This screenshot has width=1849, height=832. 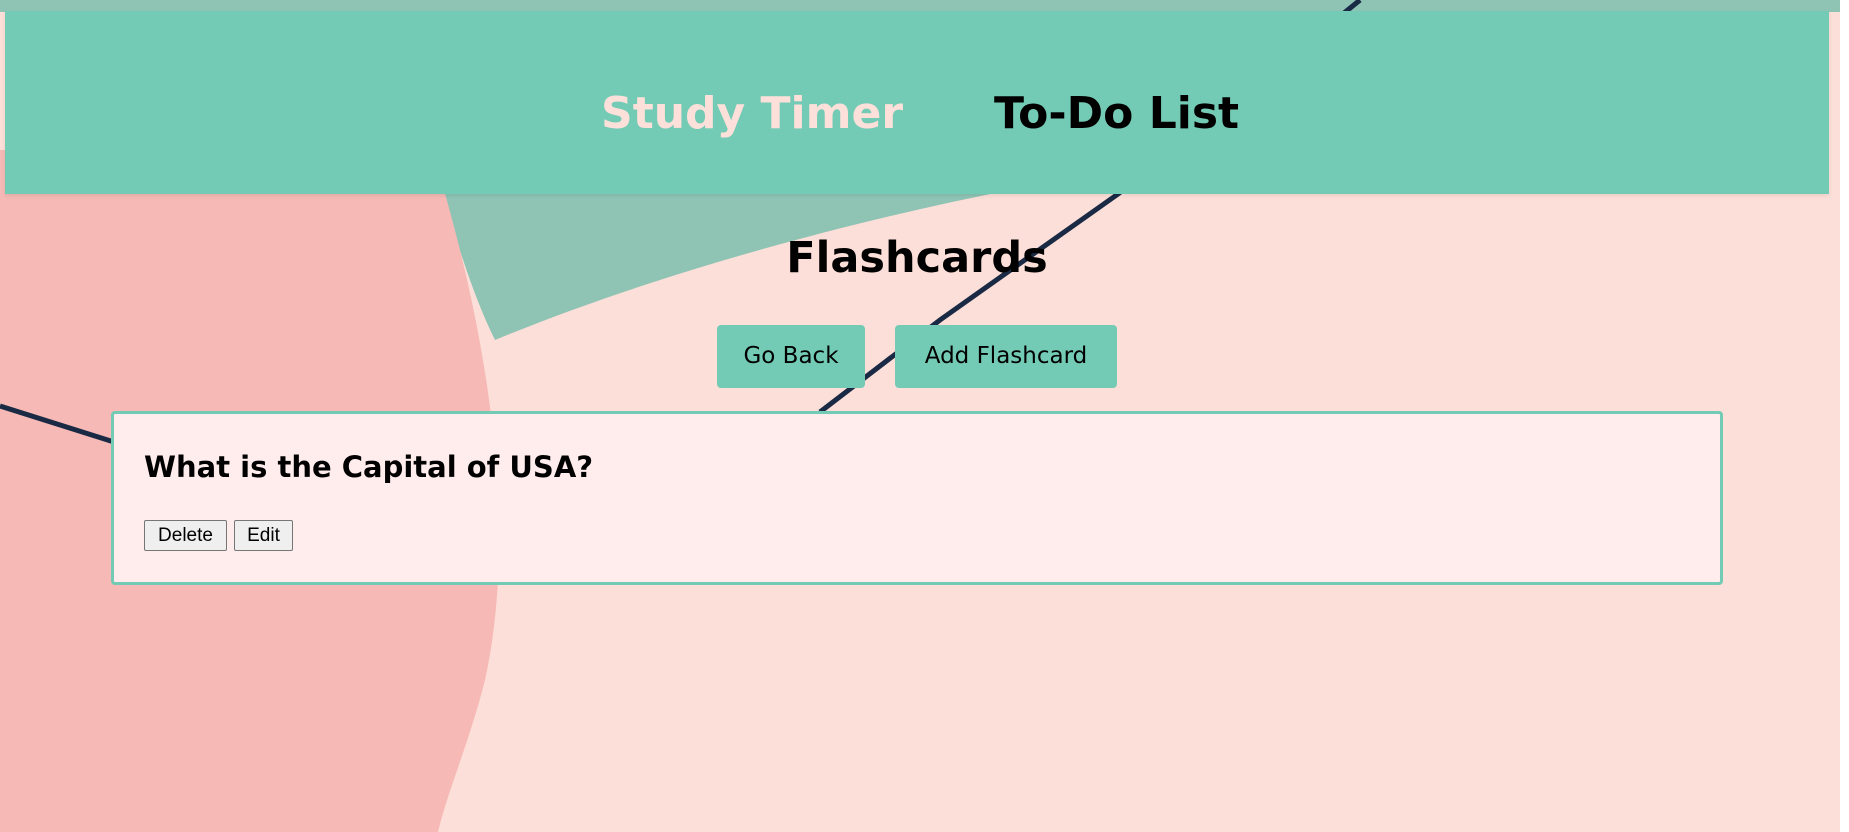 What do you see at coordinates (263, 535) in the screenshot?
I see `edit-flashcard-button: Edit` at bounding box center [263, 535].